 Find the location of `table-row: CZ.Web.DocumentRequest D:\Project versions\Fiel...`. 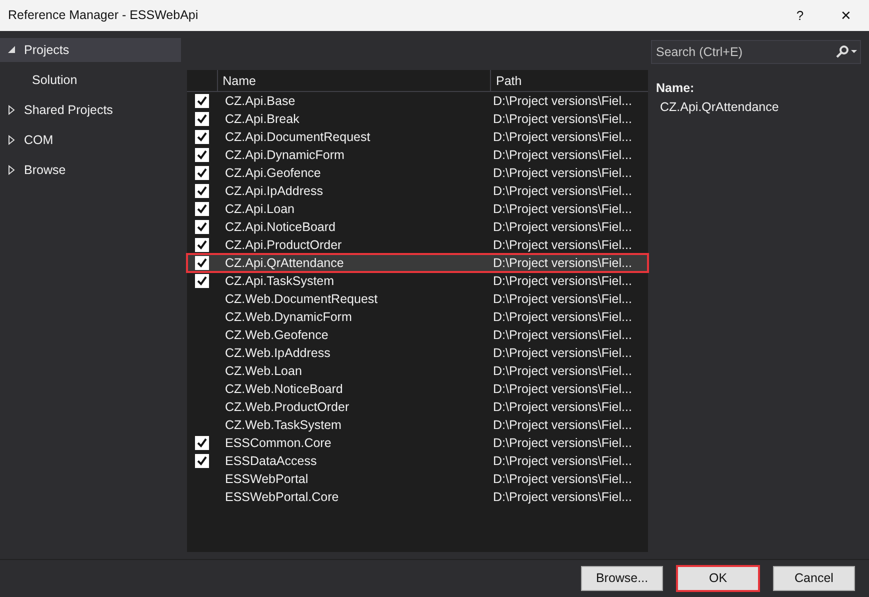

table-row: CZ.Web.DocumentRequest D:\Project versions\Fiel... is located at coordinates (417, 299).